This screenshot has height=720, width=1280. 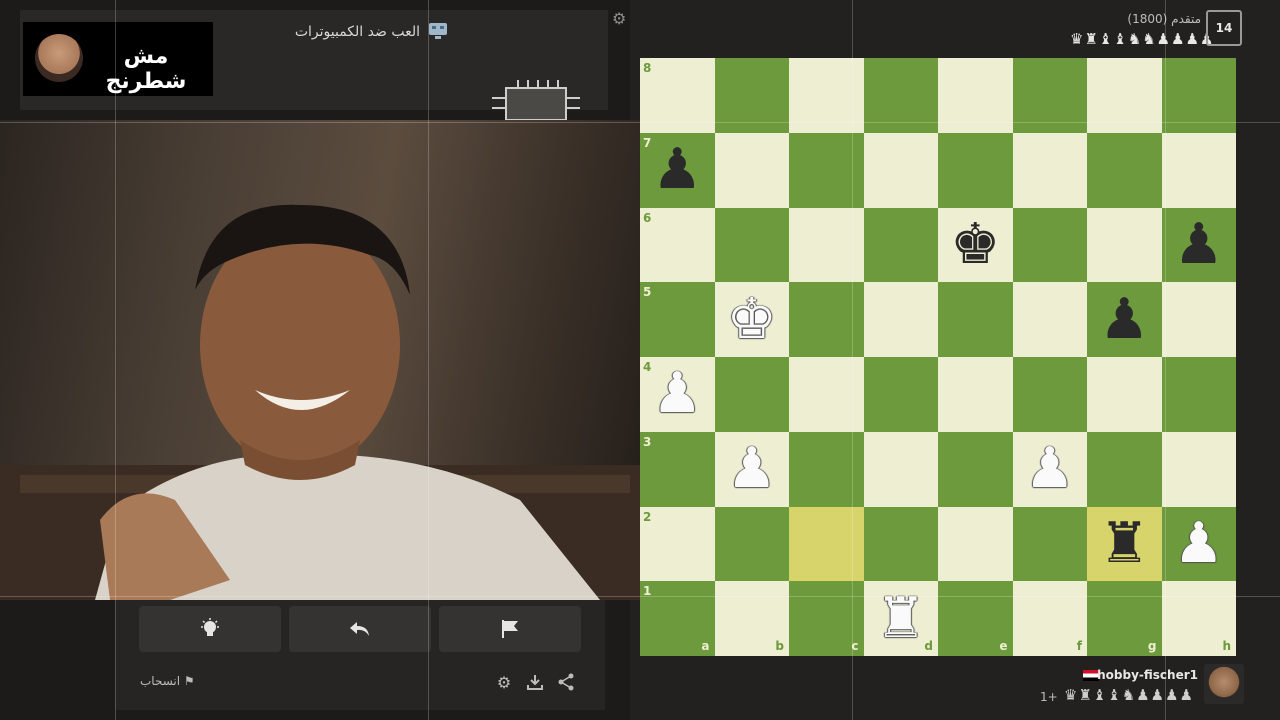 What do you see at coordinates (1198, 618) in the screenshot?
I see `square-h1: h` at bounding box center [1198, 618].